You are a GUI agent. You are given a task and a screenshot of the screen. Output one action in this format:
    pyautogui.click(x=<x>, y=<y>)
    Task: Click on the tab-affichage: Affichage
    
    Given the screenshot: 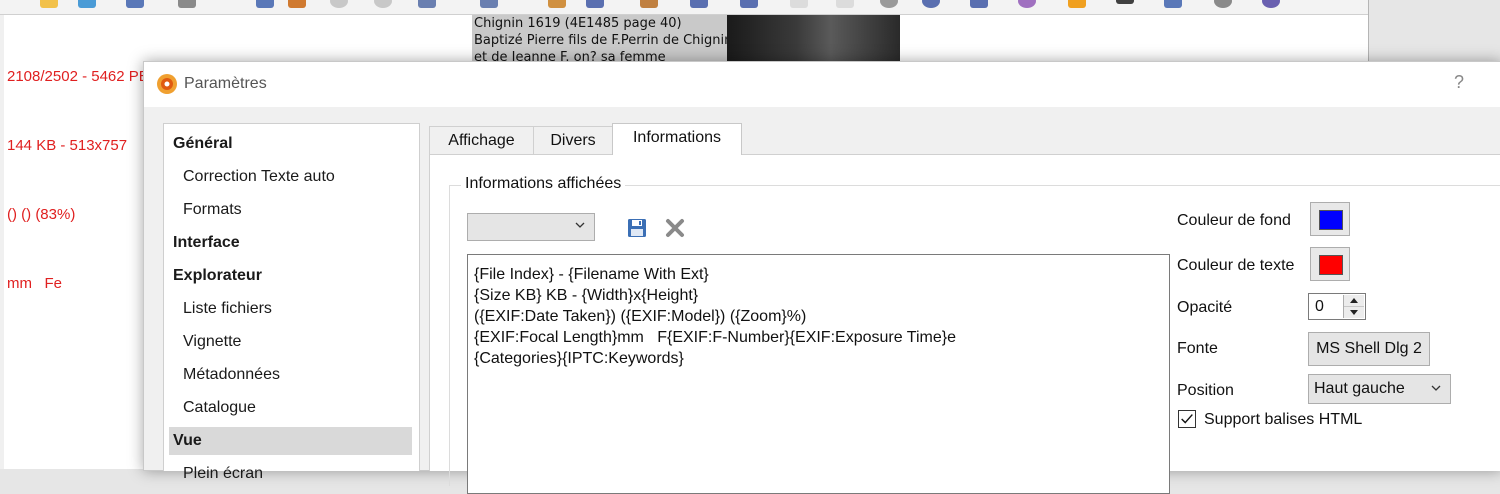 What is the action you would take?
    pyautogui.click(x=481, y=140)
    